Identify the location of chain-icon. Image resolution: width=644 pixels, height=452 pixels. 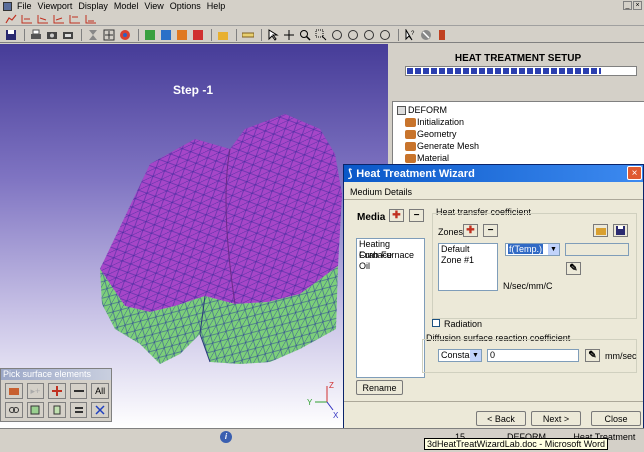
(14, 410).